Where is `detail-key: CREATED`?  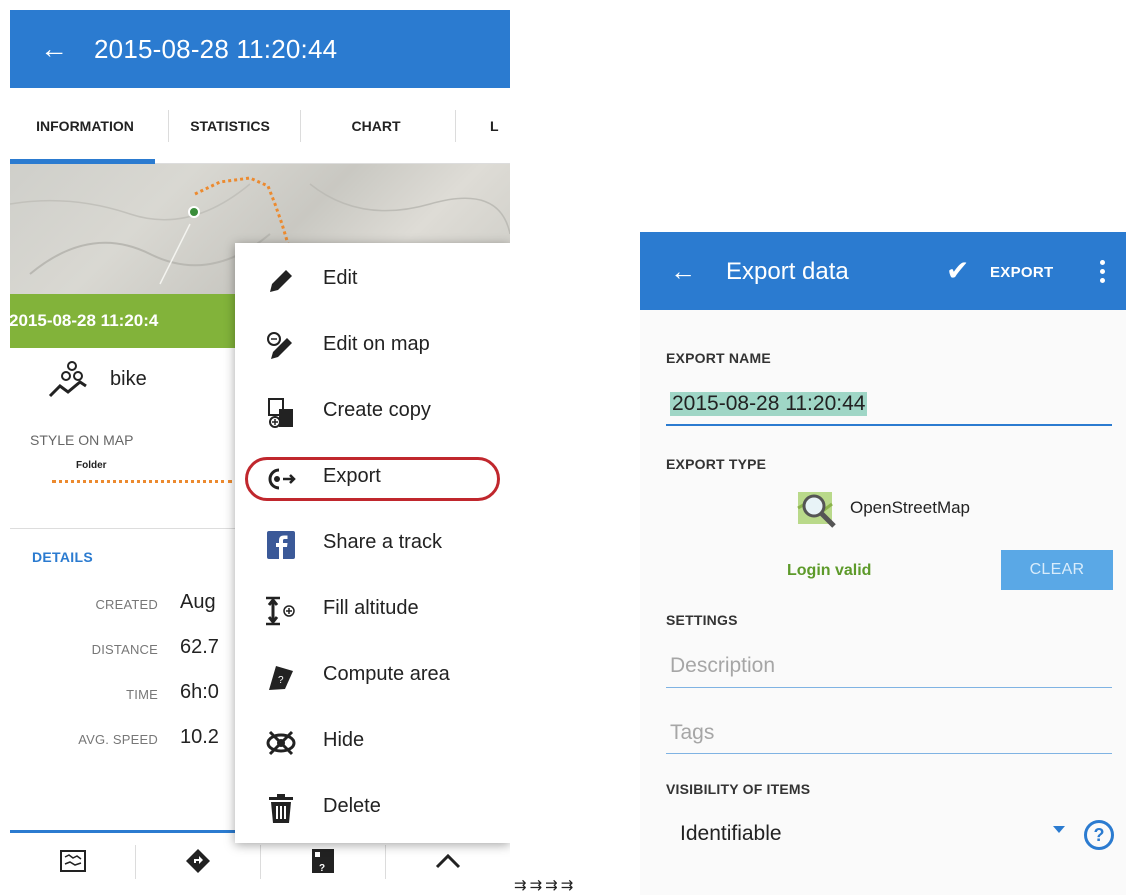
detail-key: CREATED is located at coordinates (126, 604).